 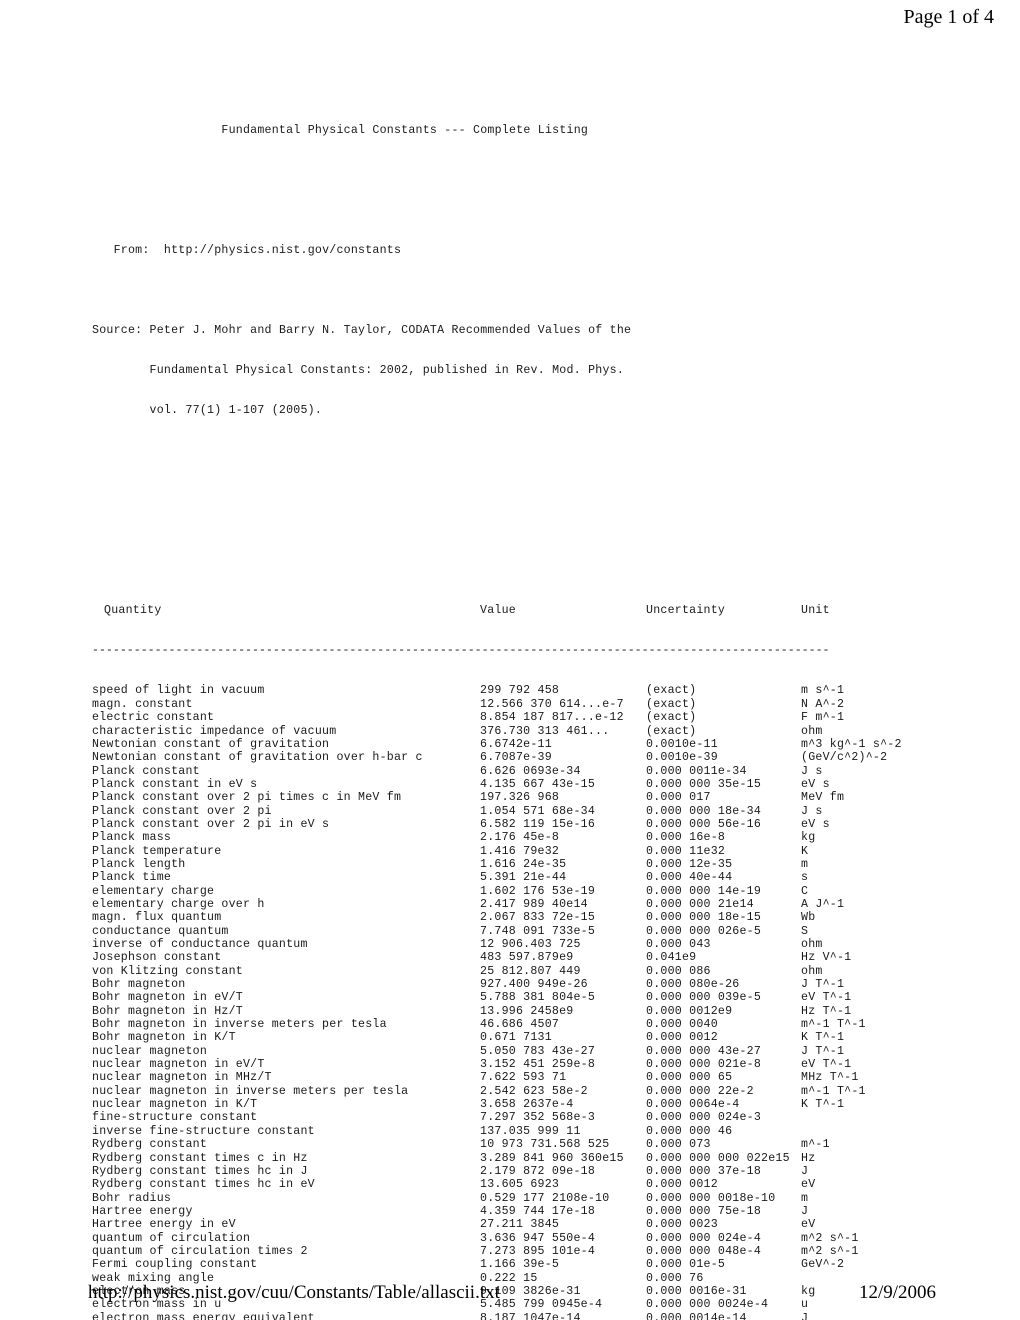 What do you see at coordinates (552, 704) in the screenshot?
I see `cell-value: 12.566 370 614...e-7` at bounding box center [552, 704].